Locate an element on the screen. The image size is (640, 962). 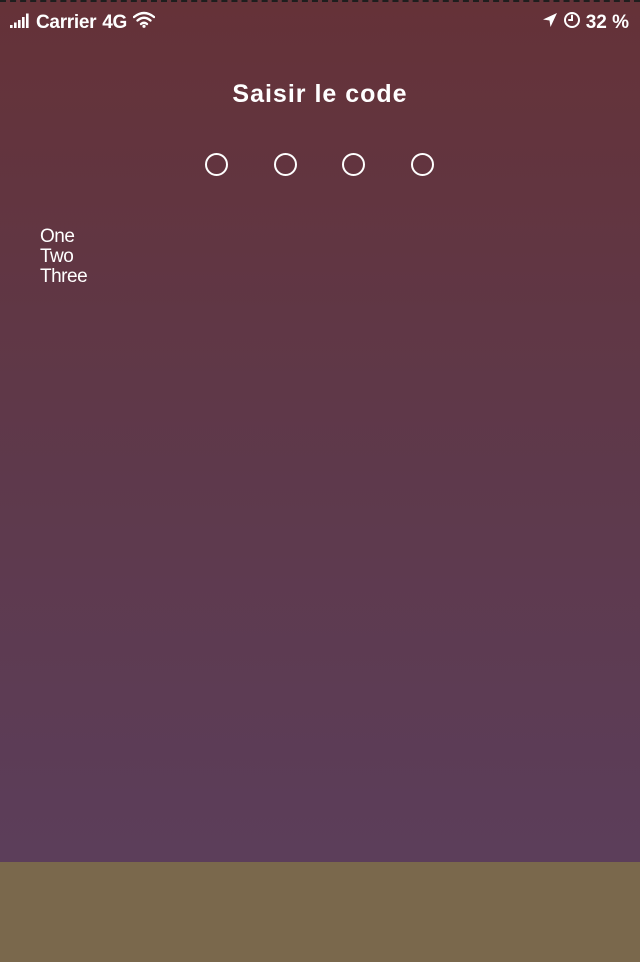
status-right: 32 % is located at coordinates (585, 23).